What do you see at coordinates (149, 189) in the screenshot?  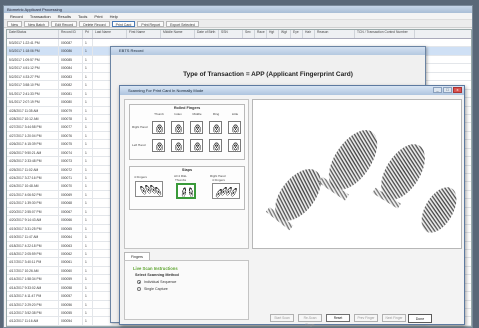 I see `left-four-fingers-tile` at bounding box center [149, 189].